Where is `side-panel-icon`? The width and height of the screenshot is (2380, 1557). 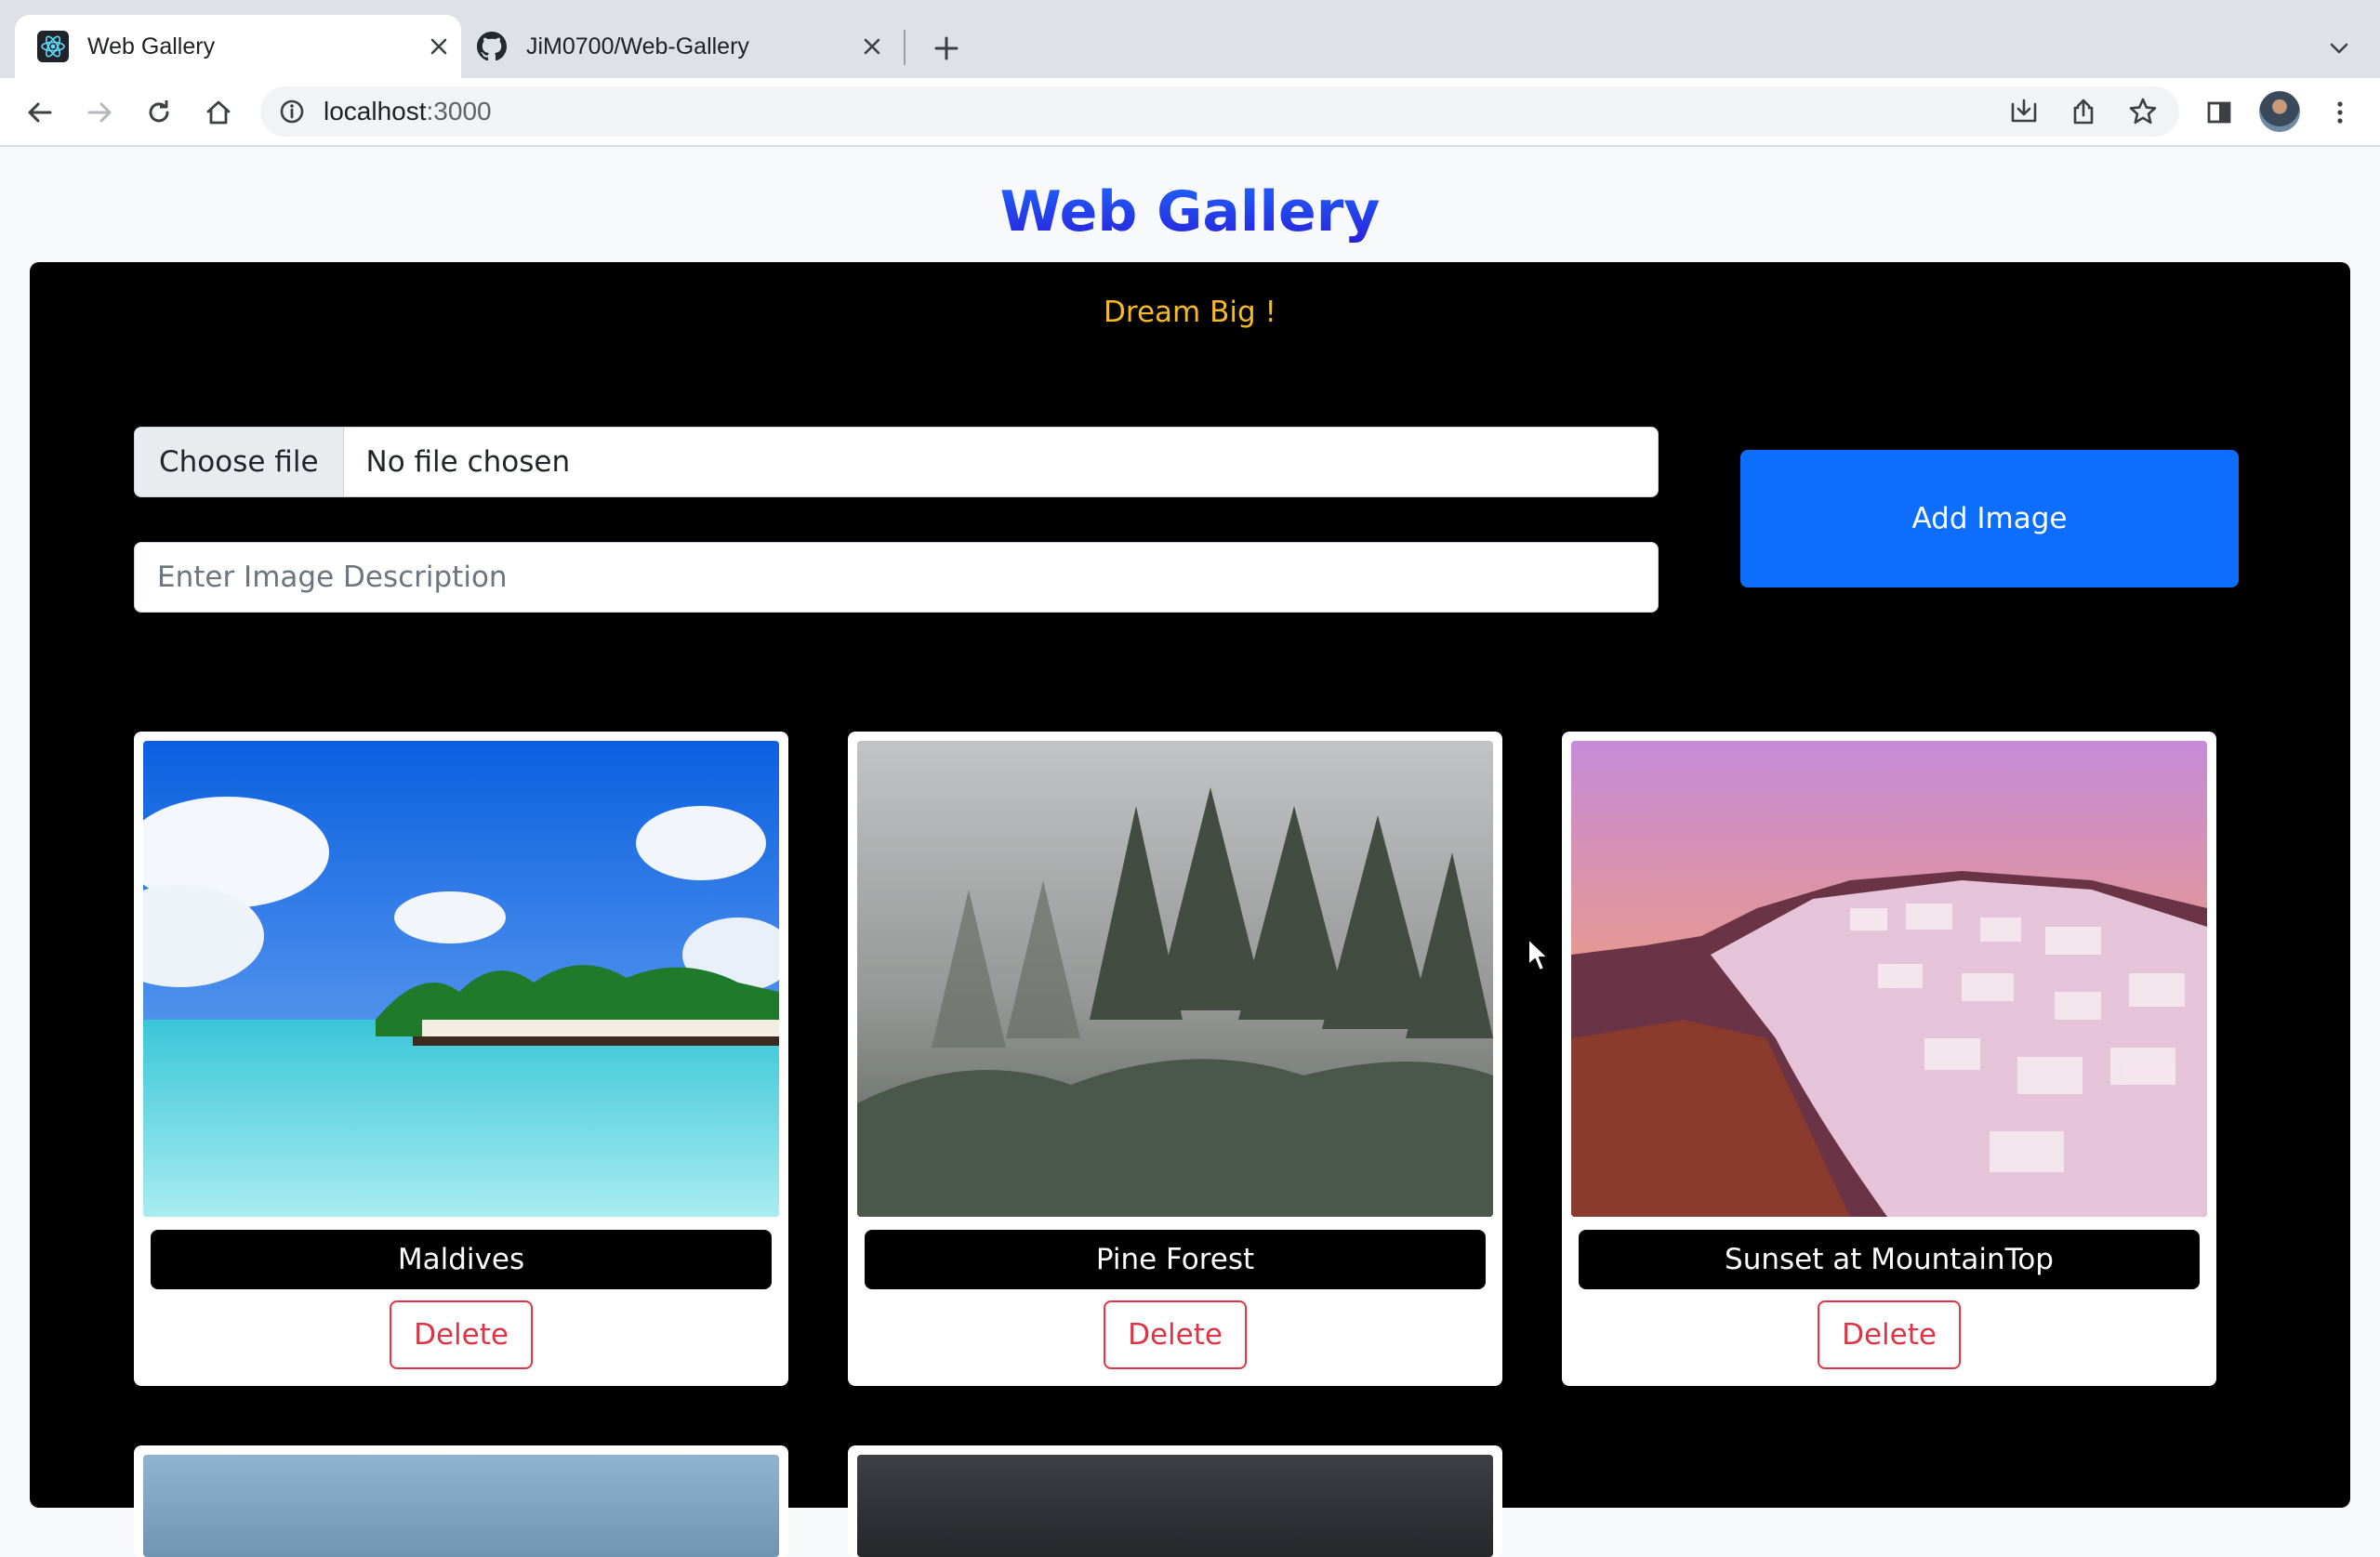
side-panel-icon is located at coordinates (2219, 112).